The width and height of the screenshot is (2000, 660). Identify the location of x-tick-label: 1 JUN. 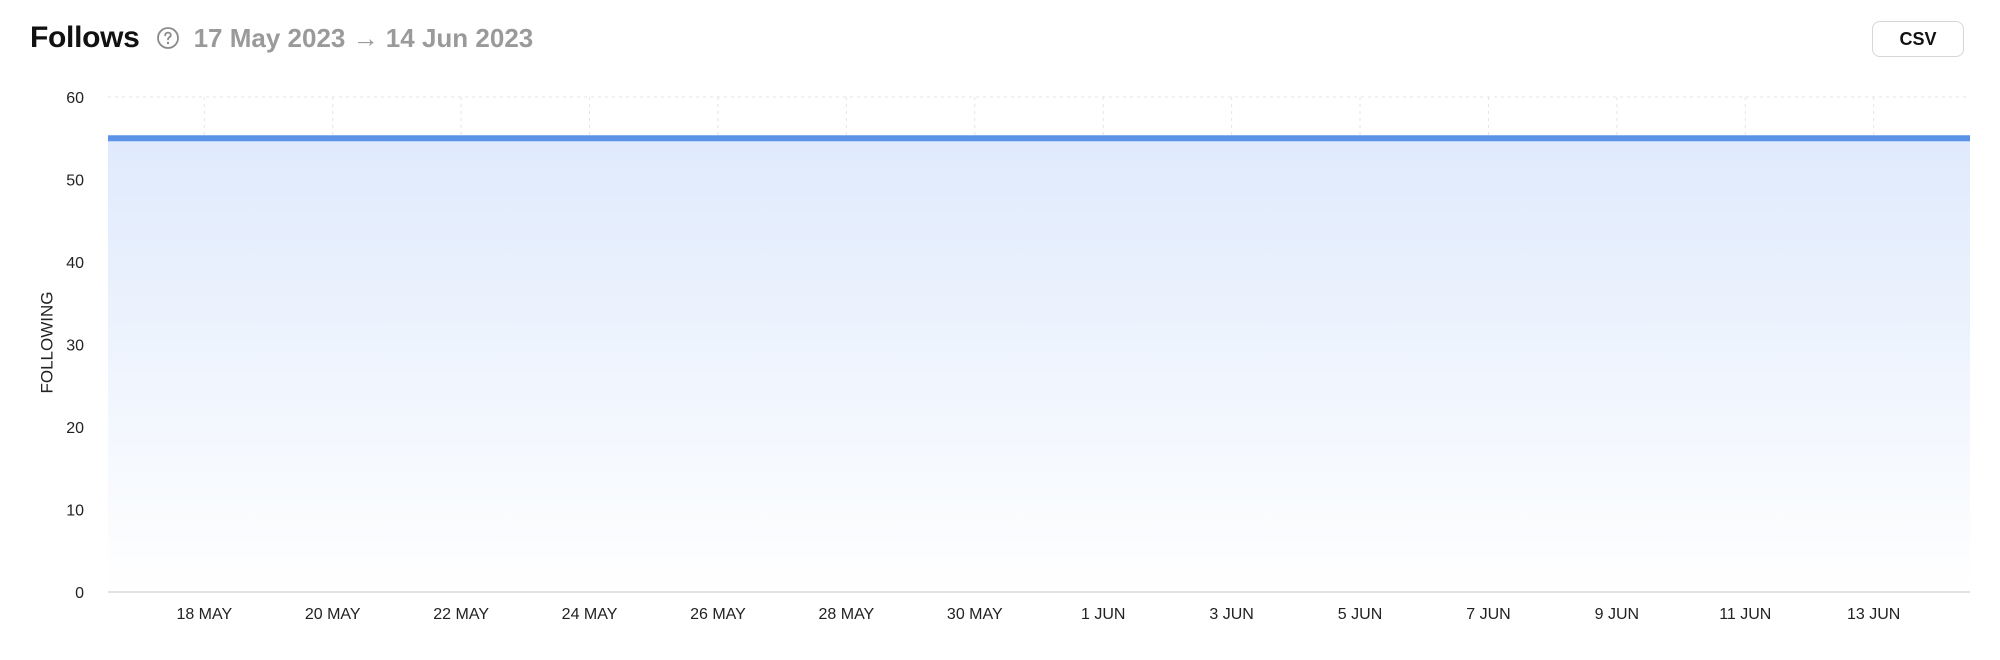
(1103, 614).